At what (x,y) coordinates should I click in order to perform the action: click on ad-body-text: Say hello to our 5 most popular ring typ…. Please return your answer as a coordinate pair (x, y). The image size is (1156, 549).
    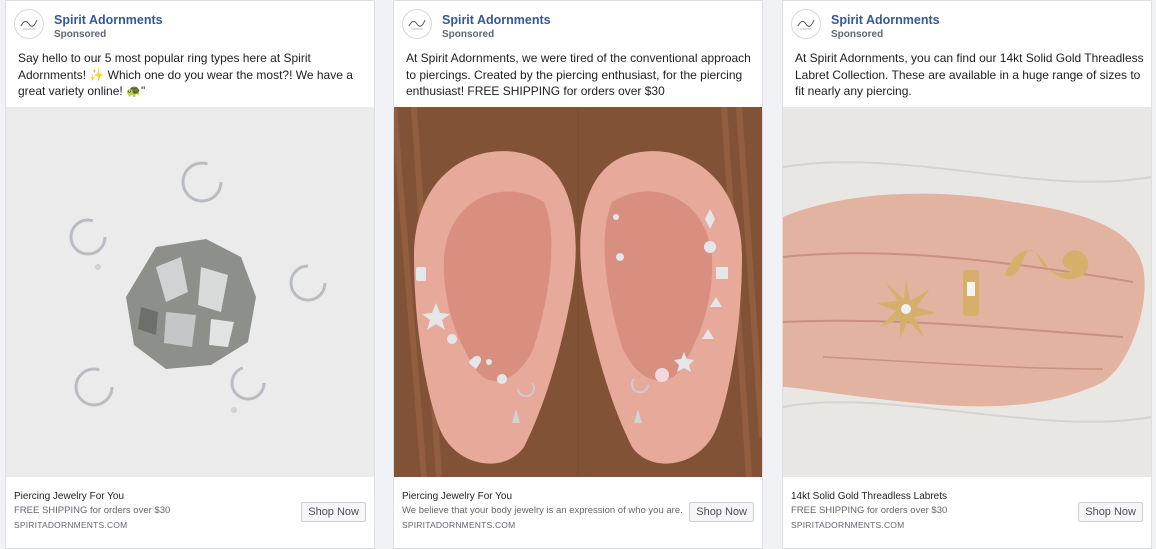
    Looking at the image, I should click on (185, 74).